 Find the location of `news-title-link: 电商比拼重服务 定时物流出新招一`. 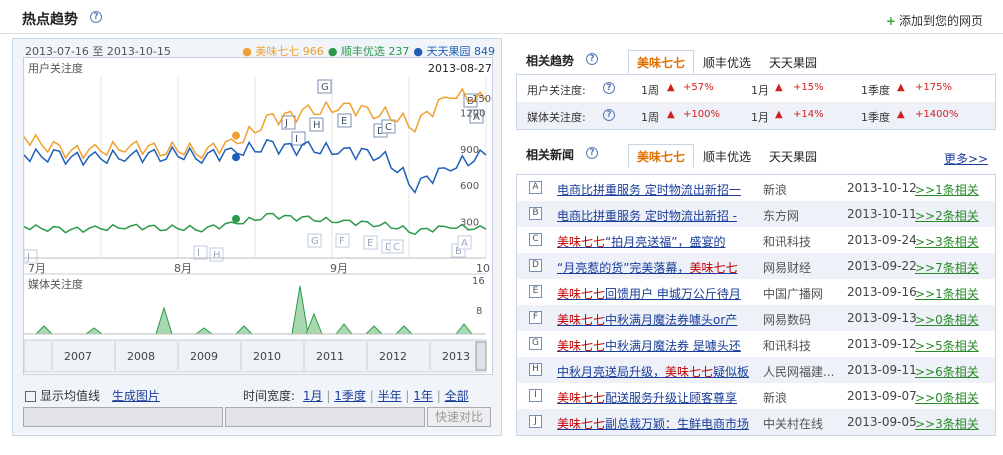

news-title-link: 电商比拼重服务 定时物流出新招一 is located at coordinates (655, 189).